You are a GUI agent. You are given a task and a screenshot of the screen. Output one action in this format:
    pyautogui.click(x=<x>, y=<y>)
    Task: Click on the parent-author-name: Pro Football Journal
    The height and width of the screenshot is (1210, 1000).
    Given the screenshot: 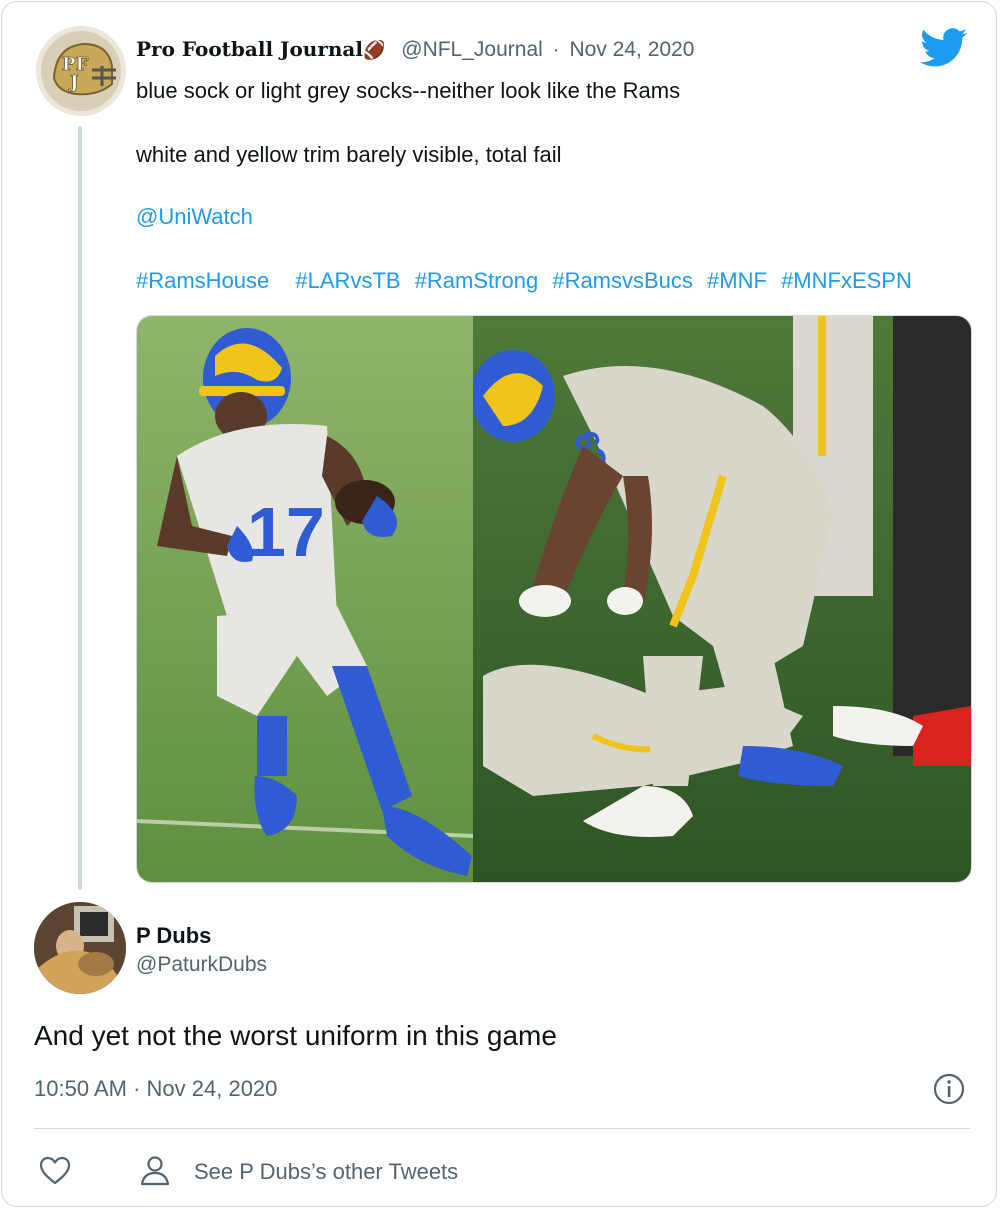 What is the action you would take?
    pyautogui.click(x=249, y=49)
    